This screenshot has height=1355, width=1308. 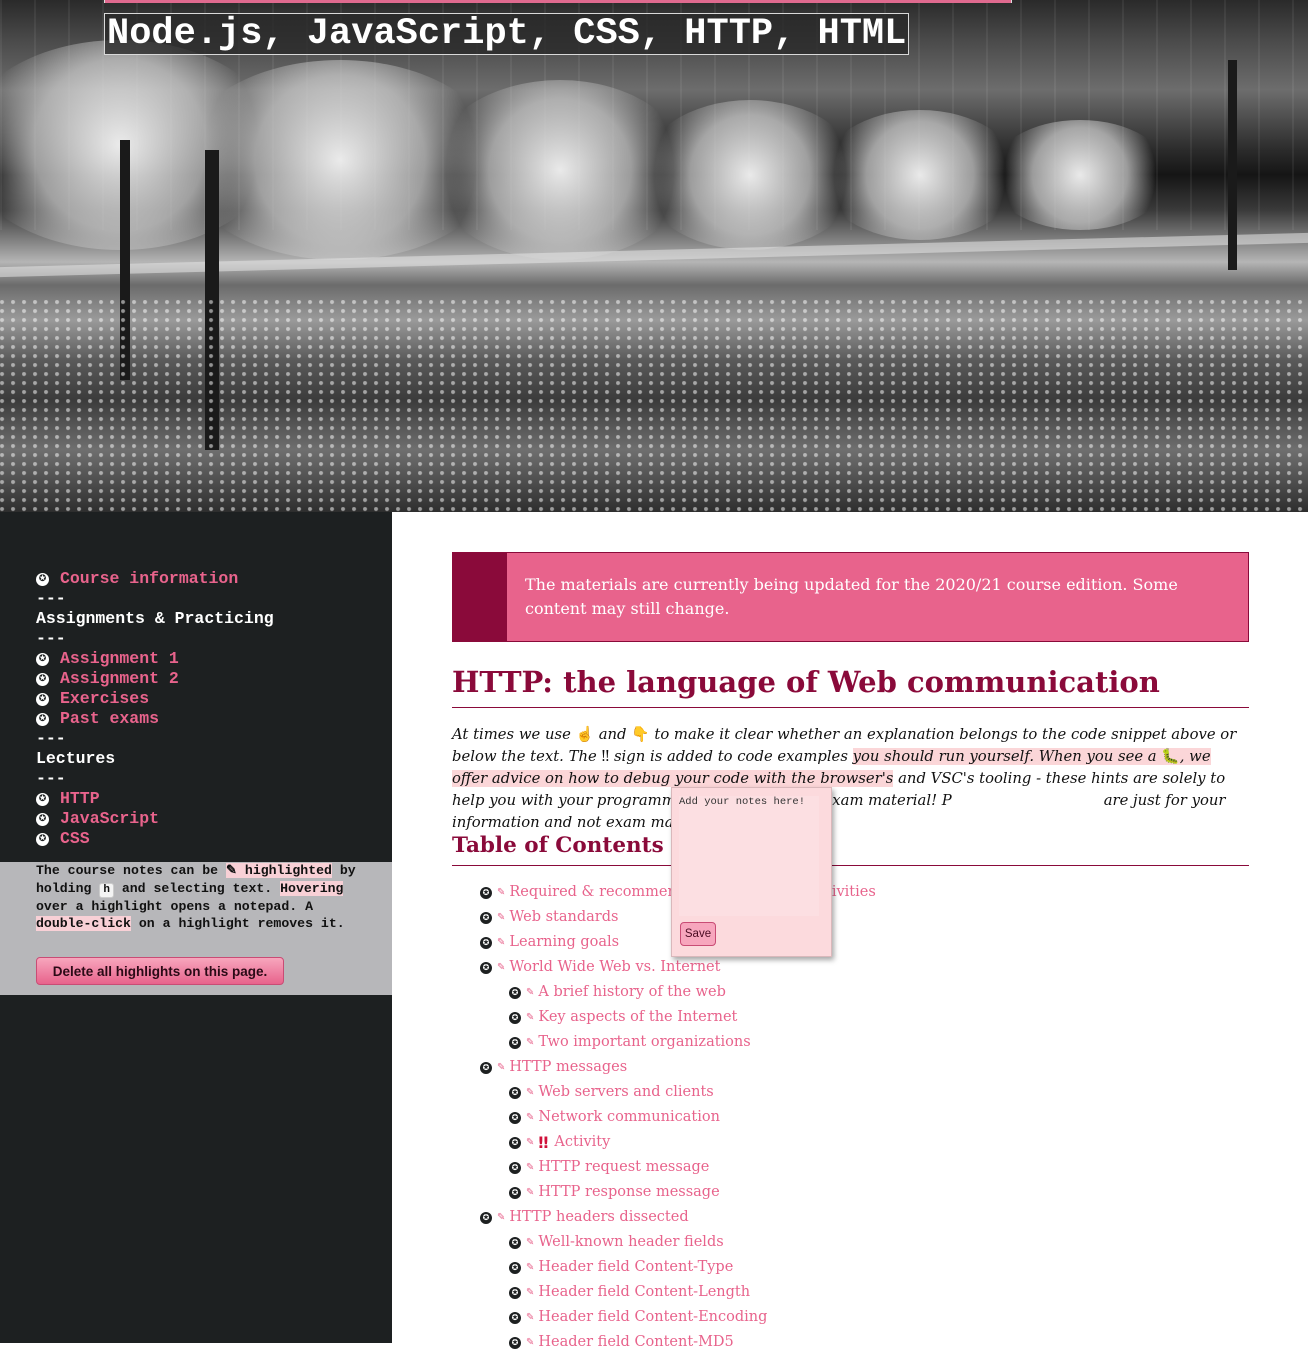 I want to click on sidebar-nav-label: Past exams, so click(x=110, y=718).